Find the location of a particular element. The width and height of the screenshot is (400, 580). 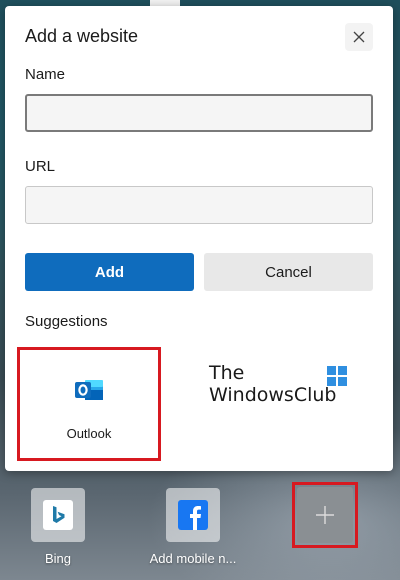

close-button is located at coordinates (359, 37).